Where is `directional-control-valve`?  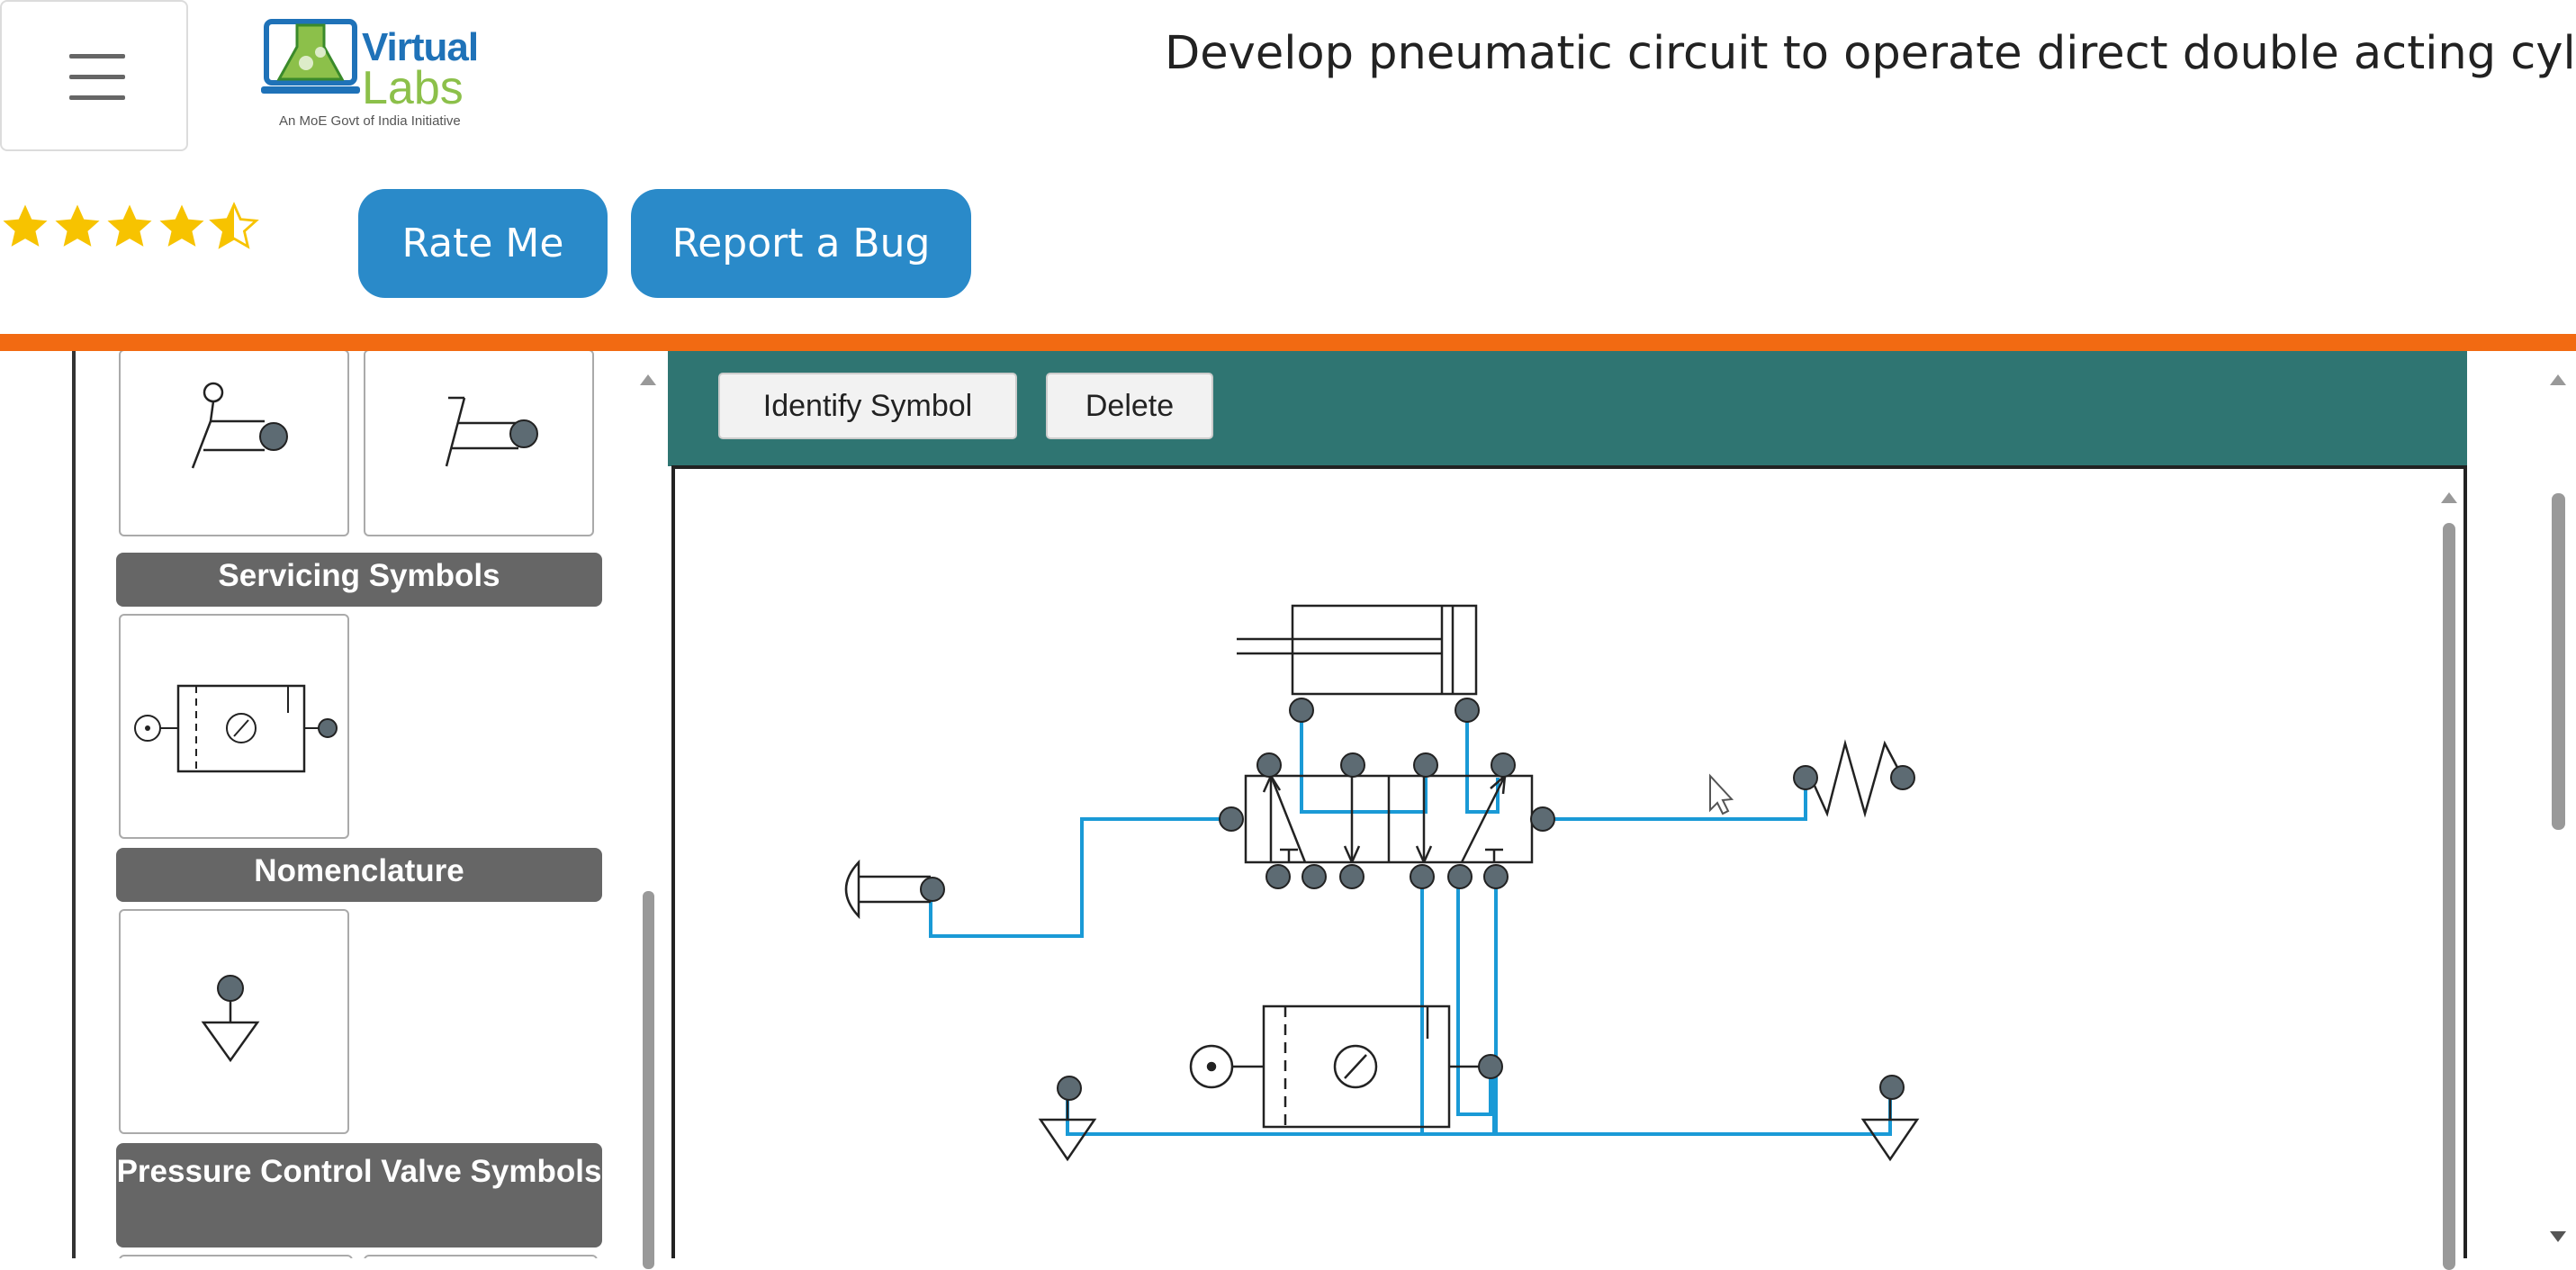 directional-control-valve is located at coordinates (1389, 819).